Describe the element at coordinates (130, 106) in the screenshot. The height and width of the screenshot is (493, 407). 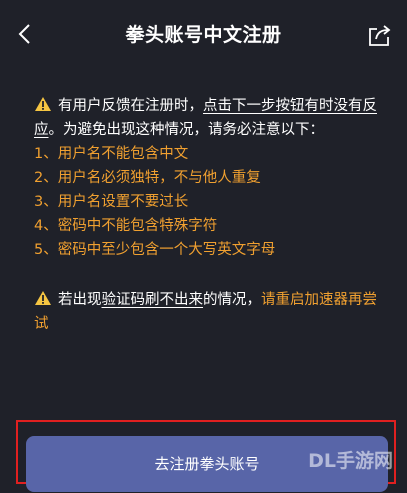
I see `notice-text-intro: 有用户反馈在注册时，` at that location.